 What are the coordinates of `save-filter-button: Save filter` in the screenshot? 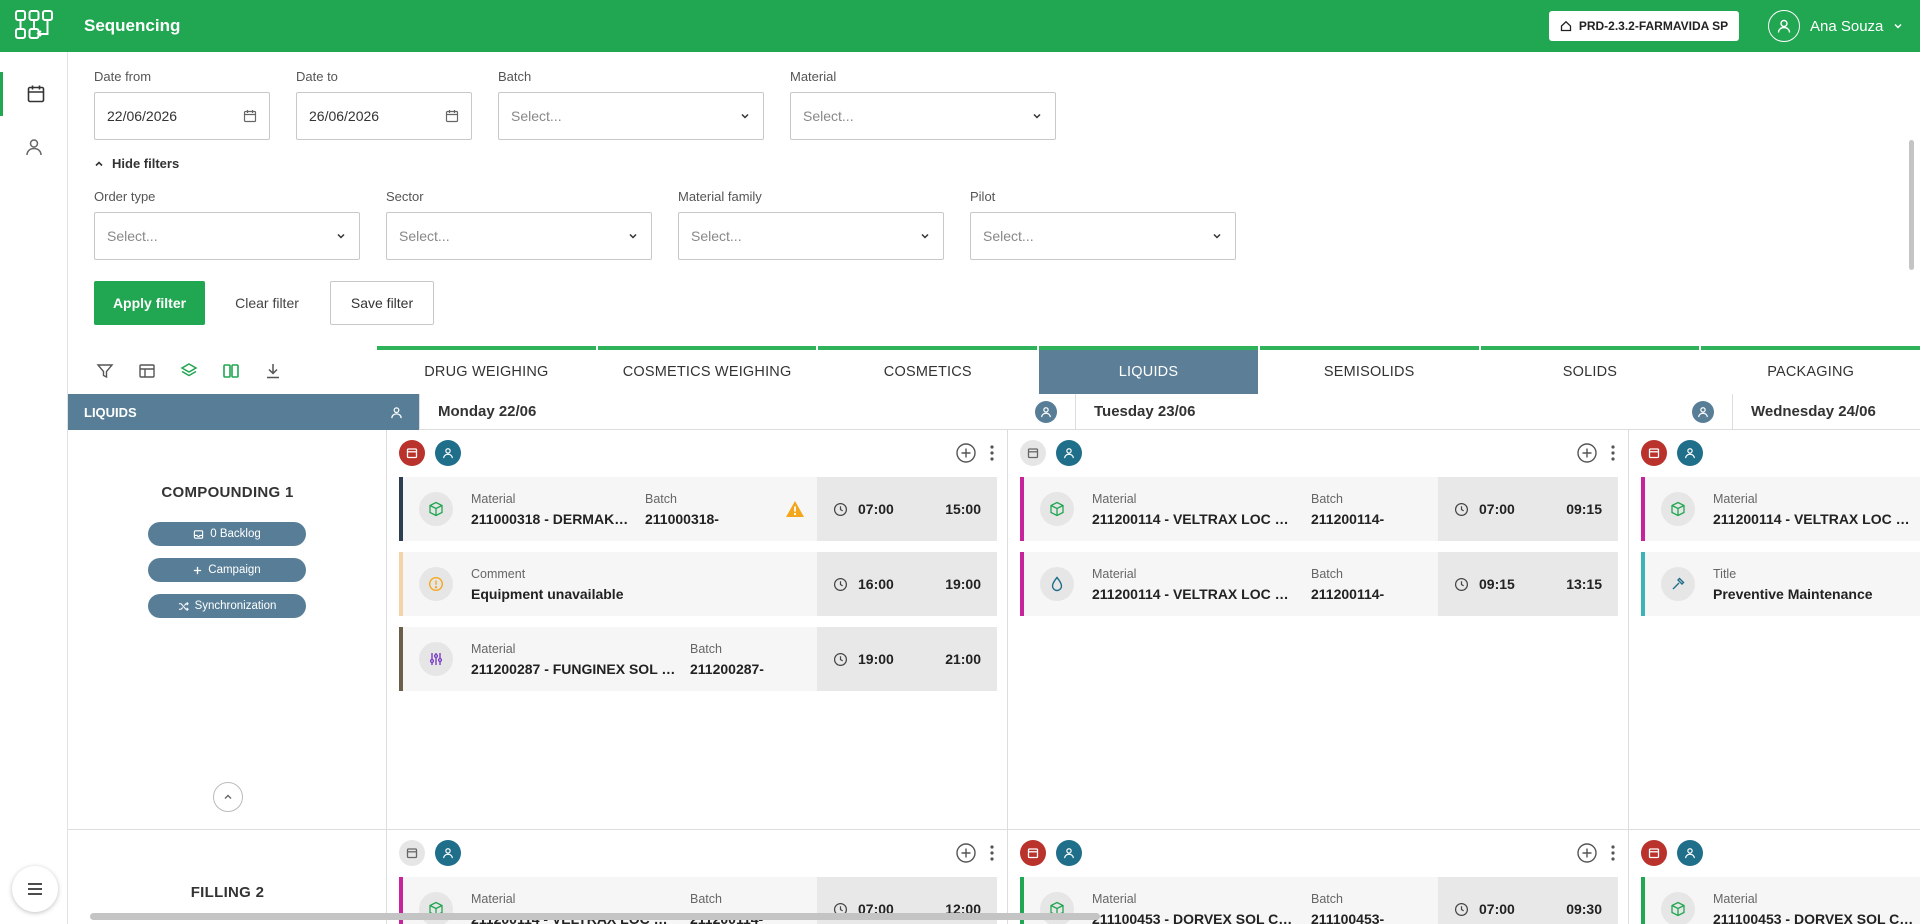 It's located at (382, 303).